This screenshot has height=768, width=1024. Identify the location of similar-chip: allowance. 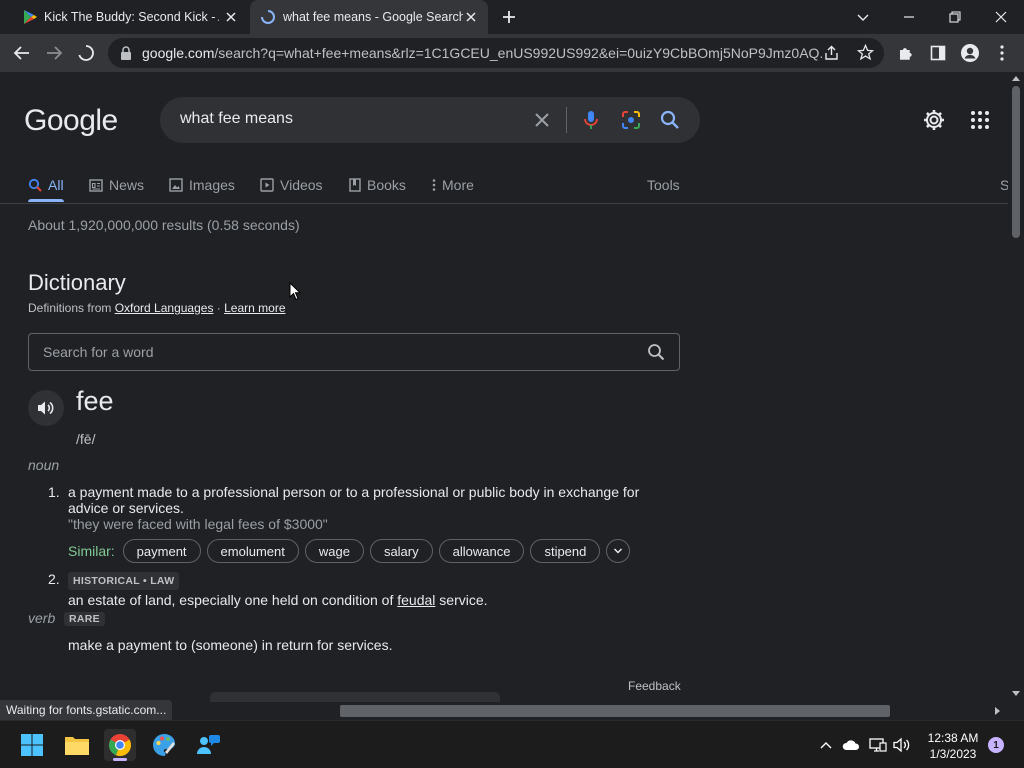
(481, 551).